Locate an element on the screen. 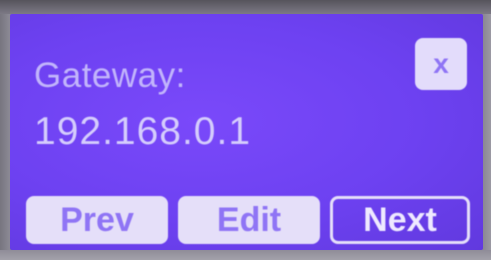  next-button: Next is located at coordinates (400, 220).